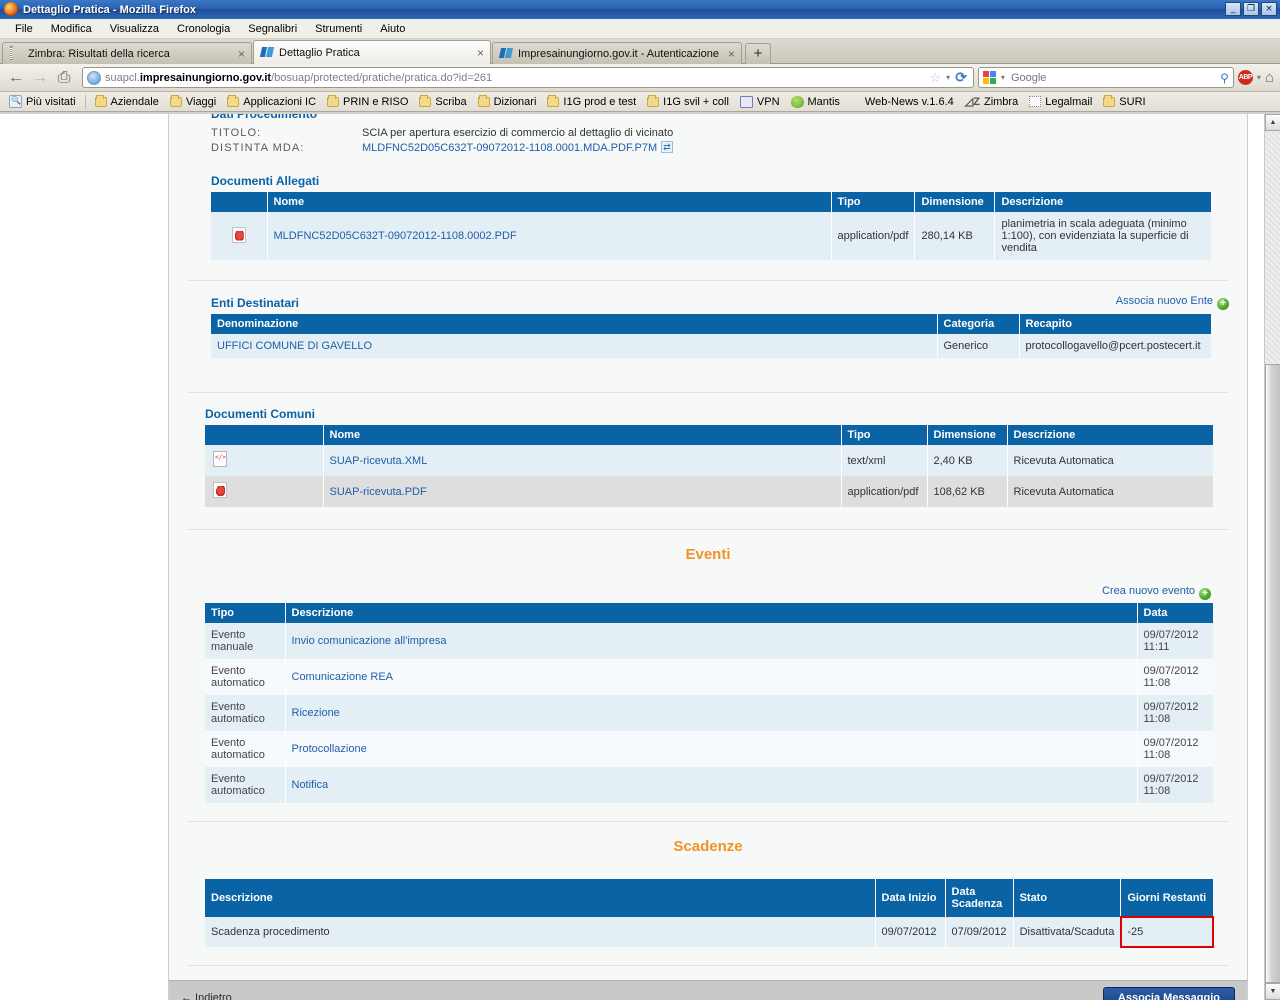 The height and width of the screenshot is (1000, 1280). I want to click on vertical-scrollbar: ▲ ▼, so click(1272, 557).